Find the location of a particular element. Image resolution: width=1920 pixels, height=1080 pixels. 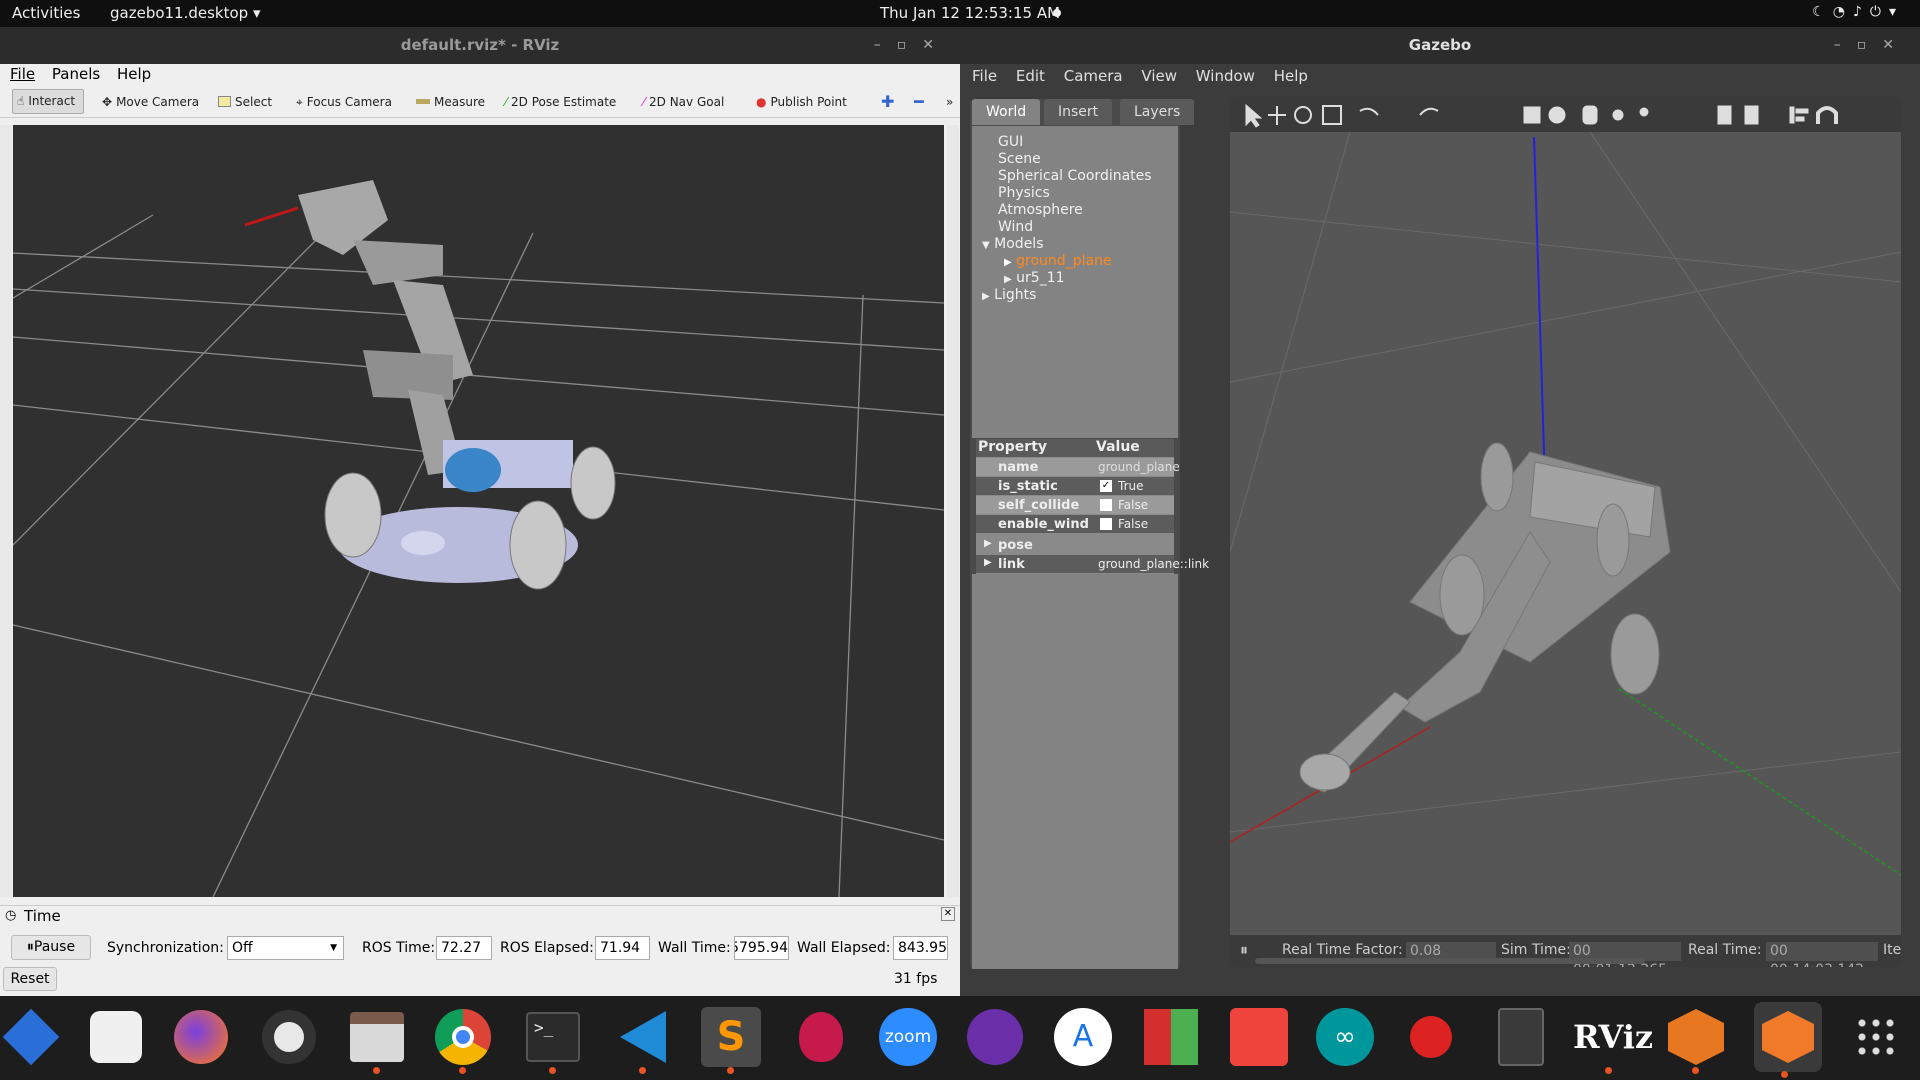

dock-sublime: S is located at coordinates (731, 1040).